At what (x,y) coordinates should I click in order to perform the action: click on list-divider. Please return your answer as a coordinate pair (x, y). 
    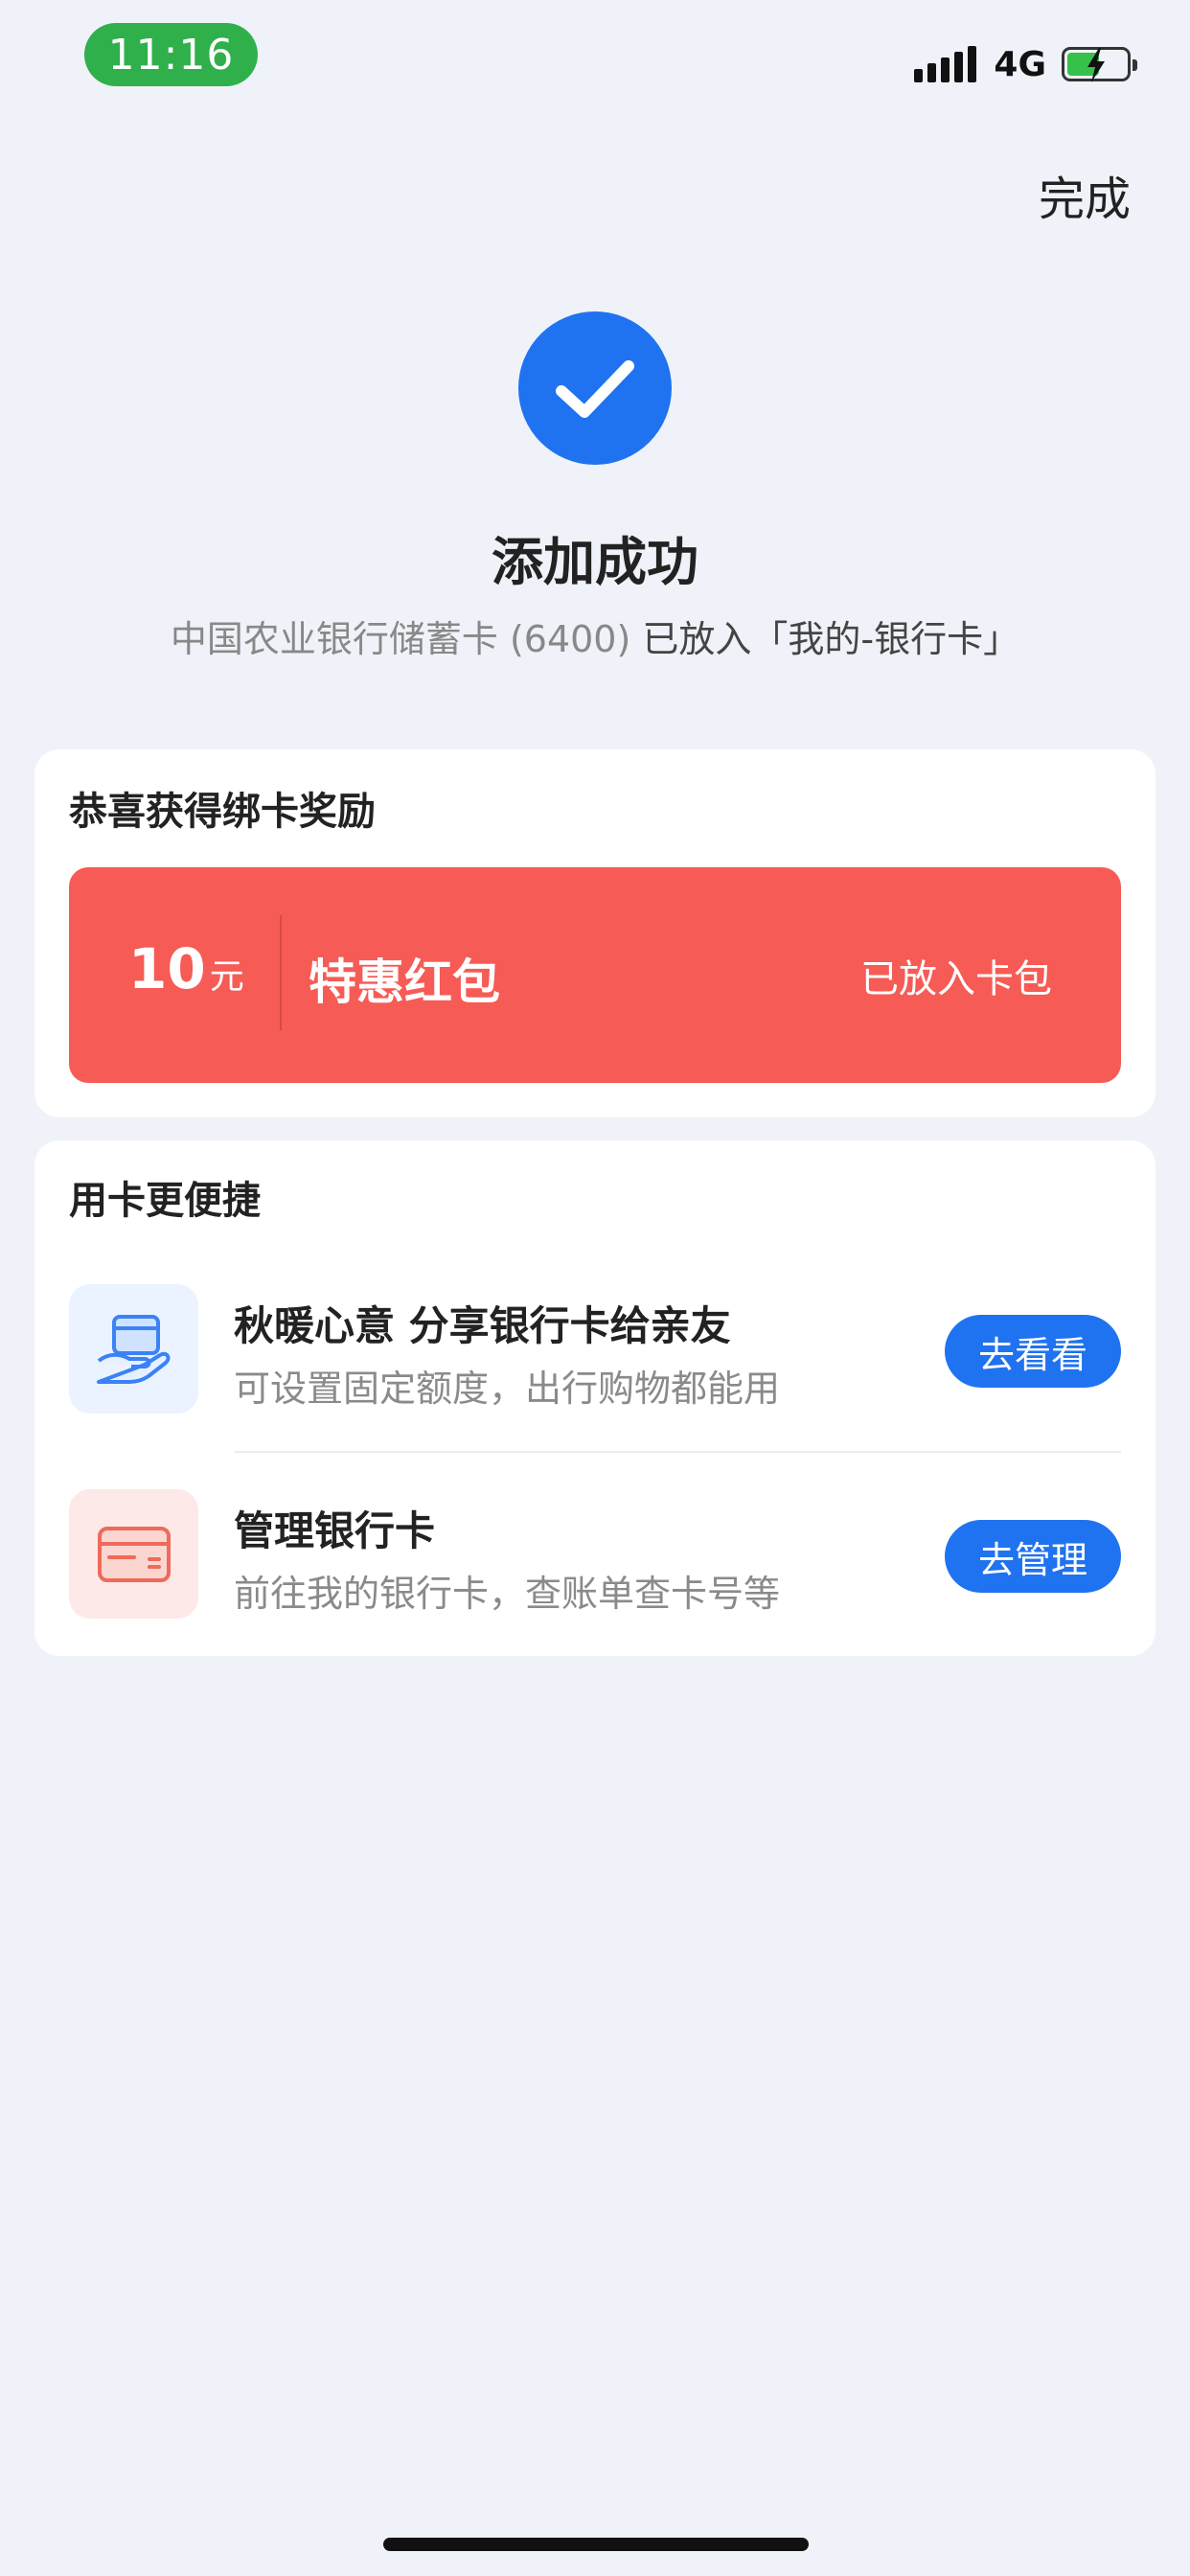
    Looking at the image, I should click on (678, 1452).